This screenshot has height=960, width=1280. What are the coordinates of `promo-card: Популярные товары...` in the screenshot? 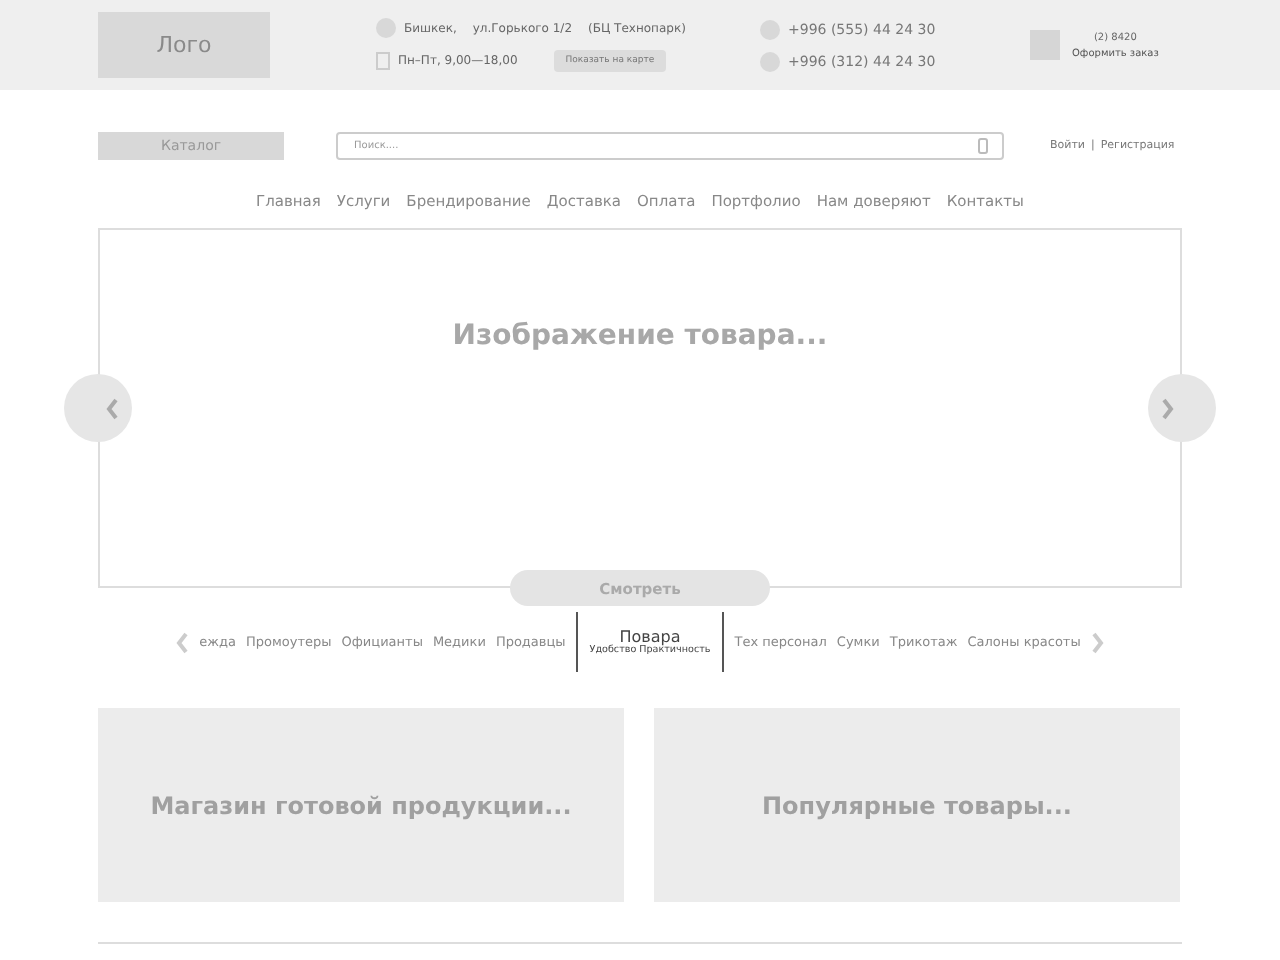 It's located at (917, 805).